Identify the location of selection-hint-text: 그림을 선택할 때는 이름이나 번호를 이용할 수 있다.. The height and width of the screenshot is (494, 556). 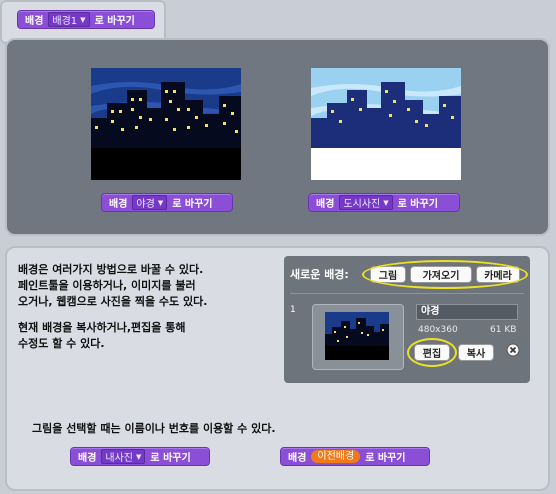
(154, 428).